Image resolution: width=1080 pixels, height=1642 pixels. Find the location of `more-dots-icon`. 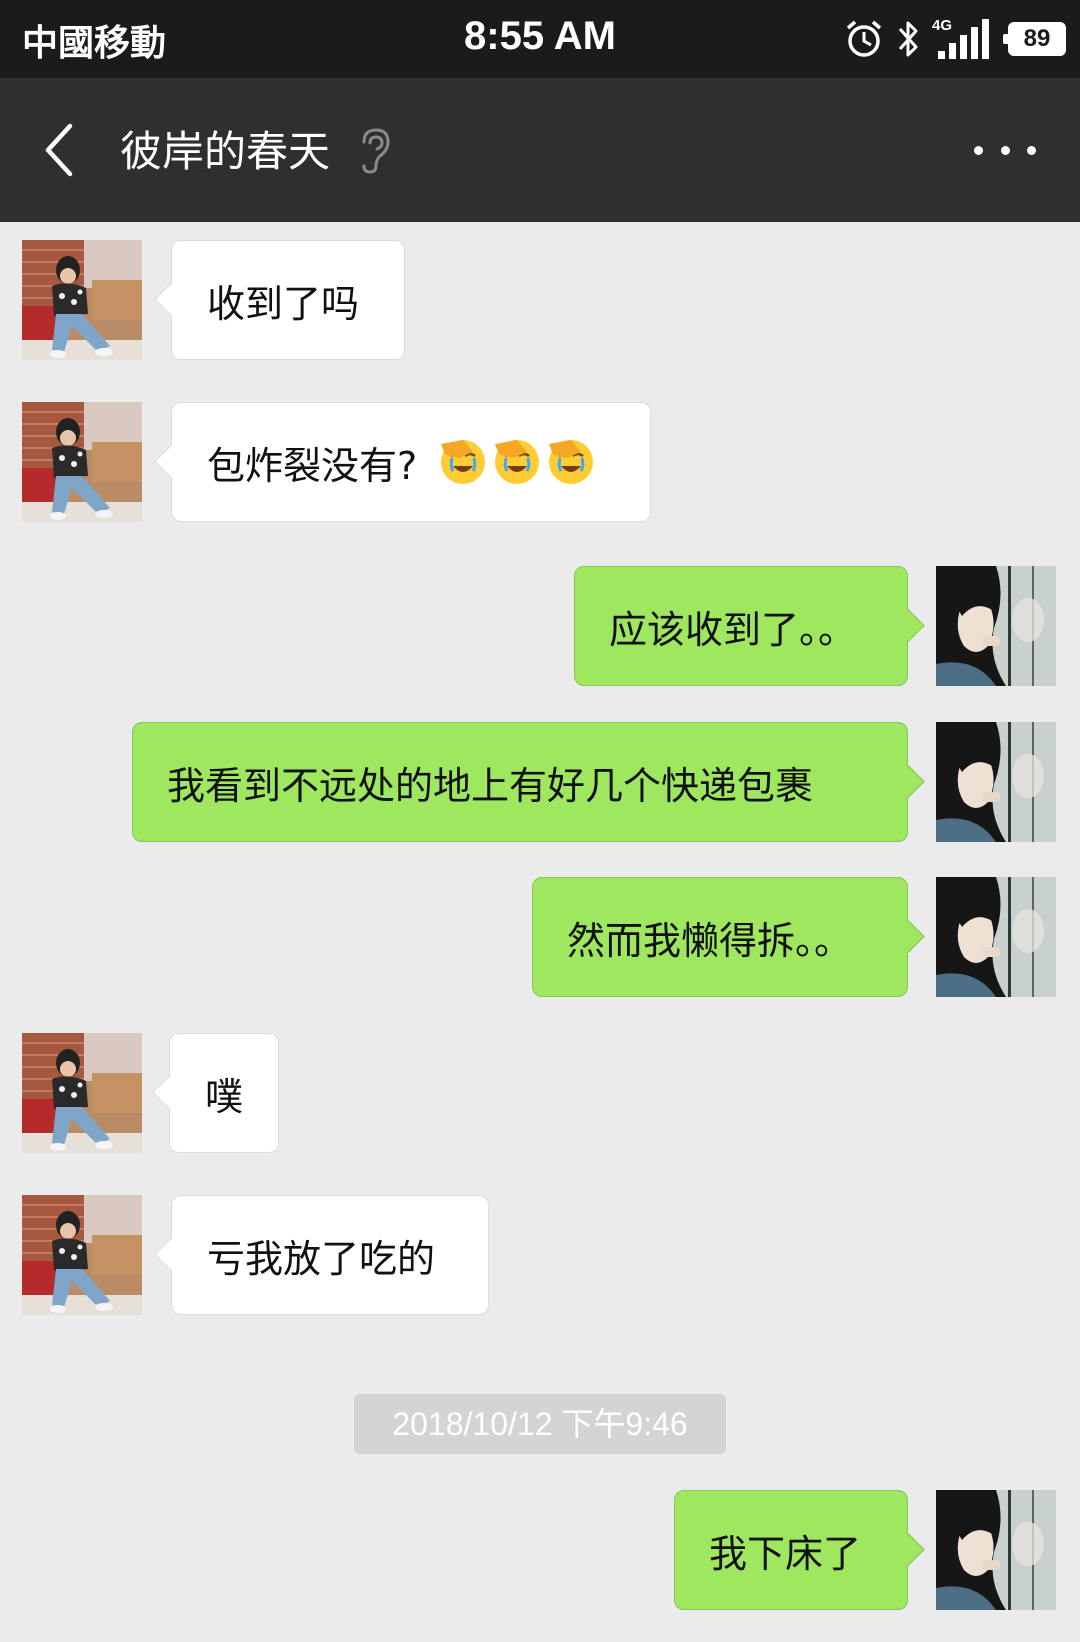

more-dots-icon is located at coordinates (978, 150).